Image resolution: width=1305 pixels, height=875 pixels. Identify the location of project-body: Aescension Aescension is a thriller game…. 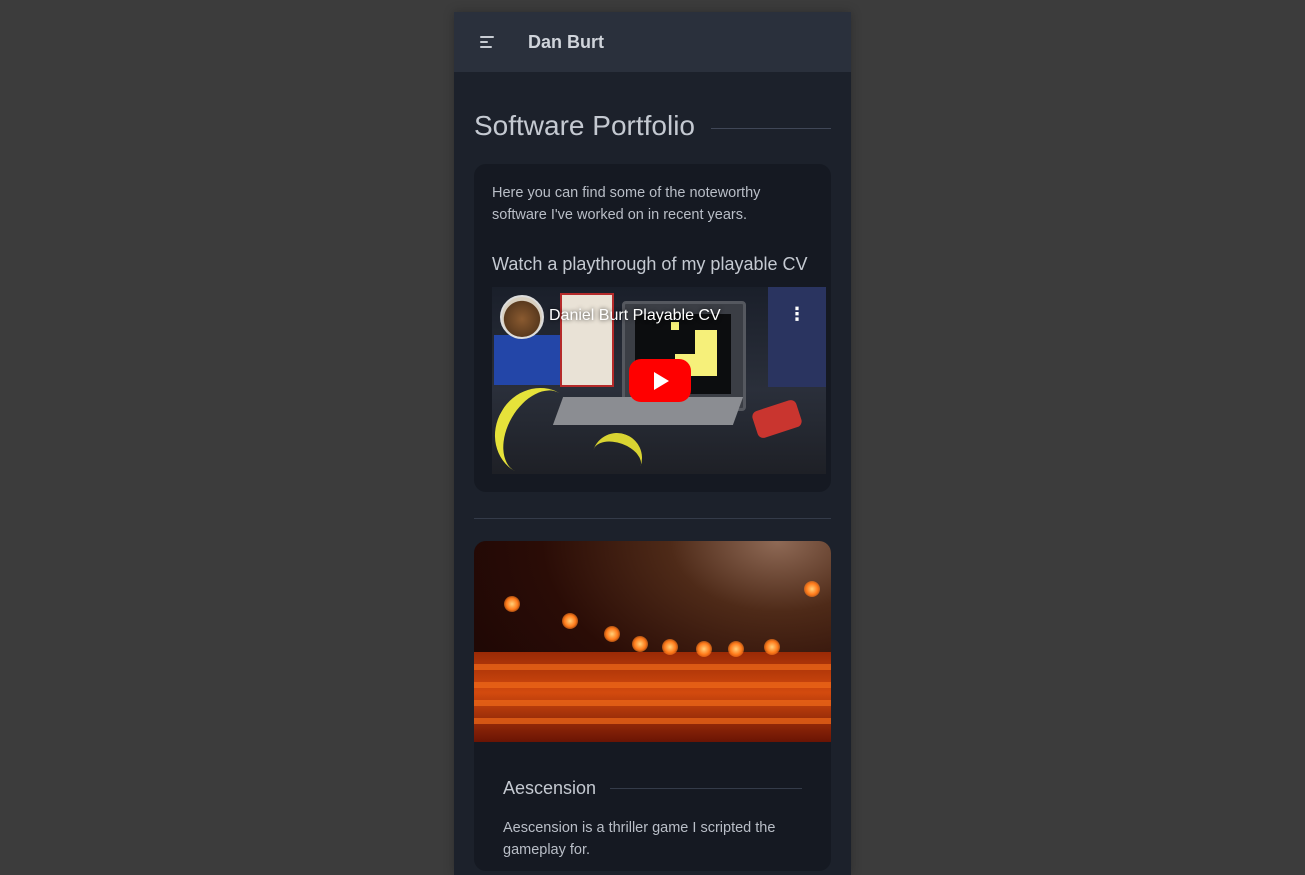
(652, 806).